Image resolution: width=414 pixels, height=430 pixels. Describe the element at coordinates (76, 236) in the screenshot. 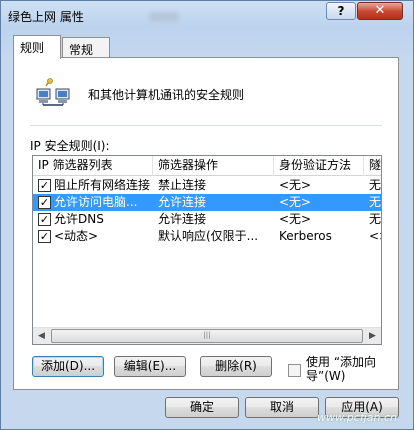

I see `filter-list-cell: <动态>` at that location.